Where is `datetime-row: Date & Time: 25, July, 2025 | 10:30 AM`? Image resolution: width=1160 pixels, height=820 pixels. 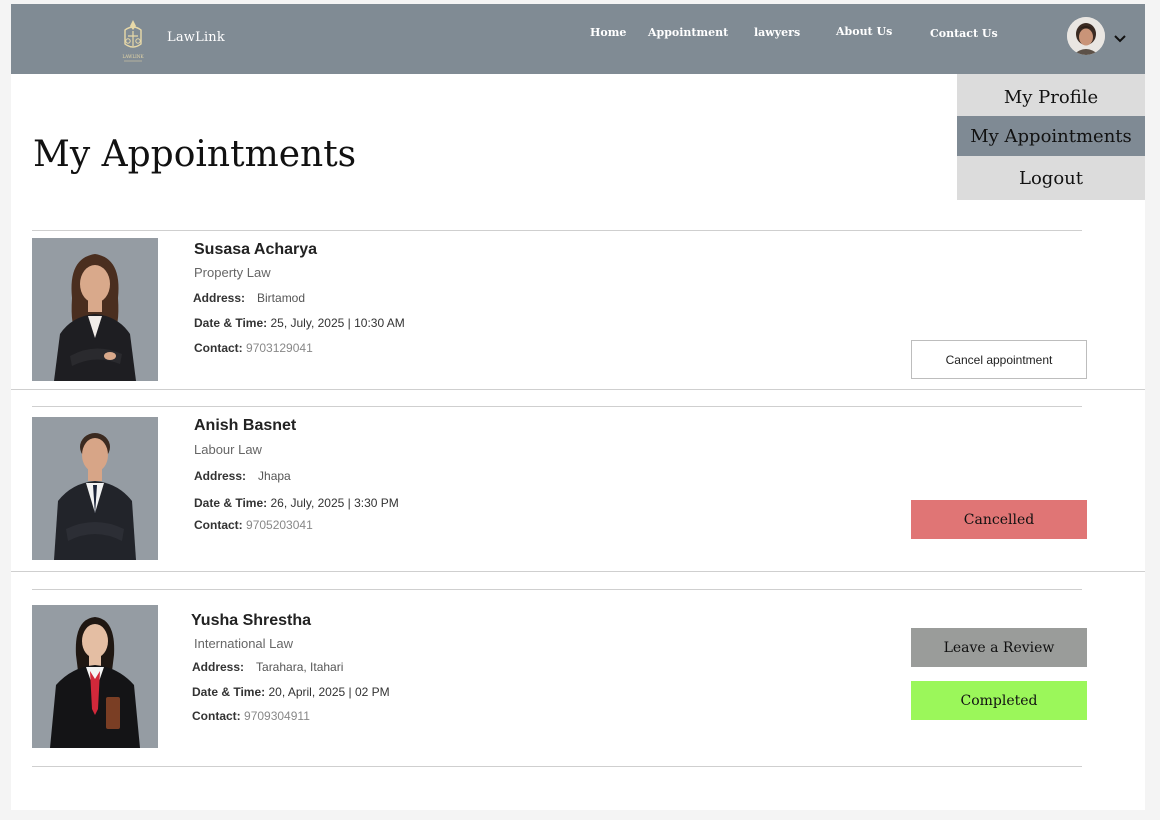
datetime-row: Date & Time: 25, July, 2025 | 10:30 AM is located at coordinates (299, 323).